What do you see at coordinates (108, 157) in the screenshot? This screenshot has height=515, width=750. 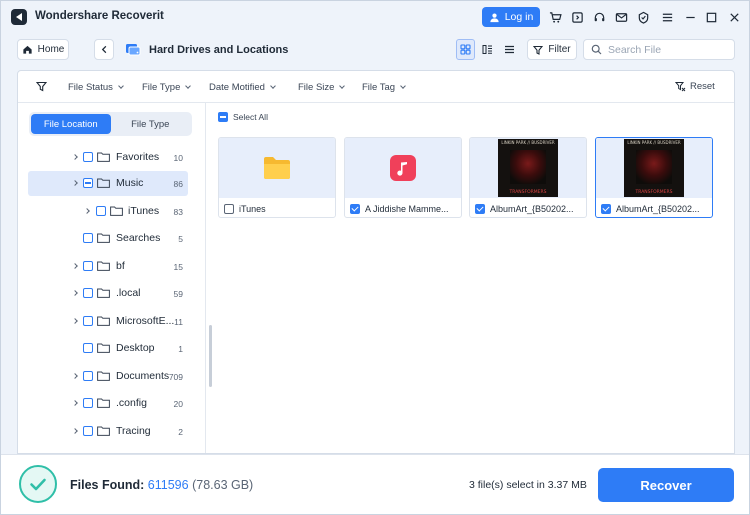 I see `tree-item-favorites: Favorites 10` at bounding box center [108, 157].